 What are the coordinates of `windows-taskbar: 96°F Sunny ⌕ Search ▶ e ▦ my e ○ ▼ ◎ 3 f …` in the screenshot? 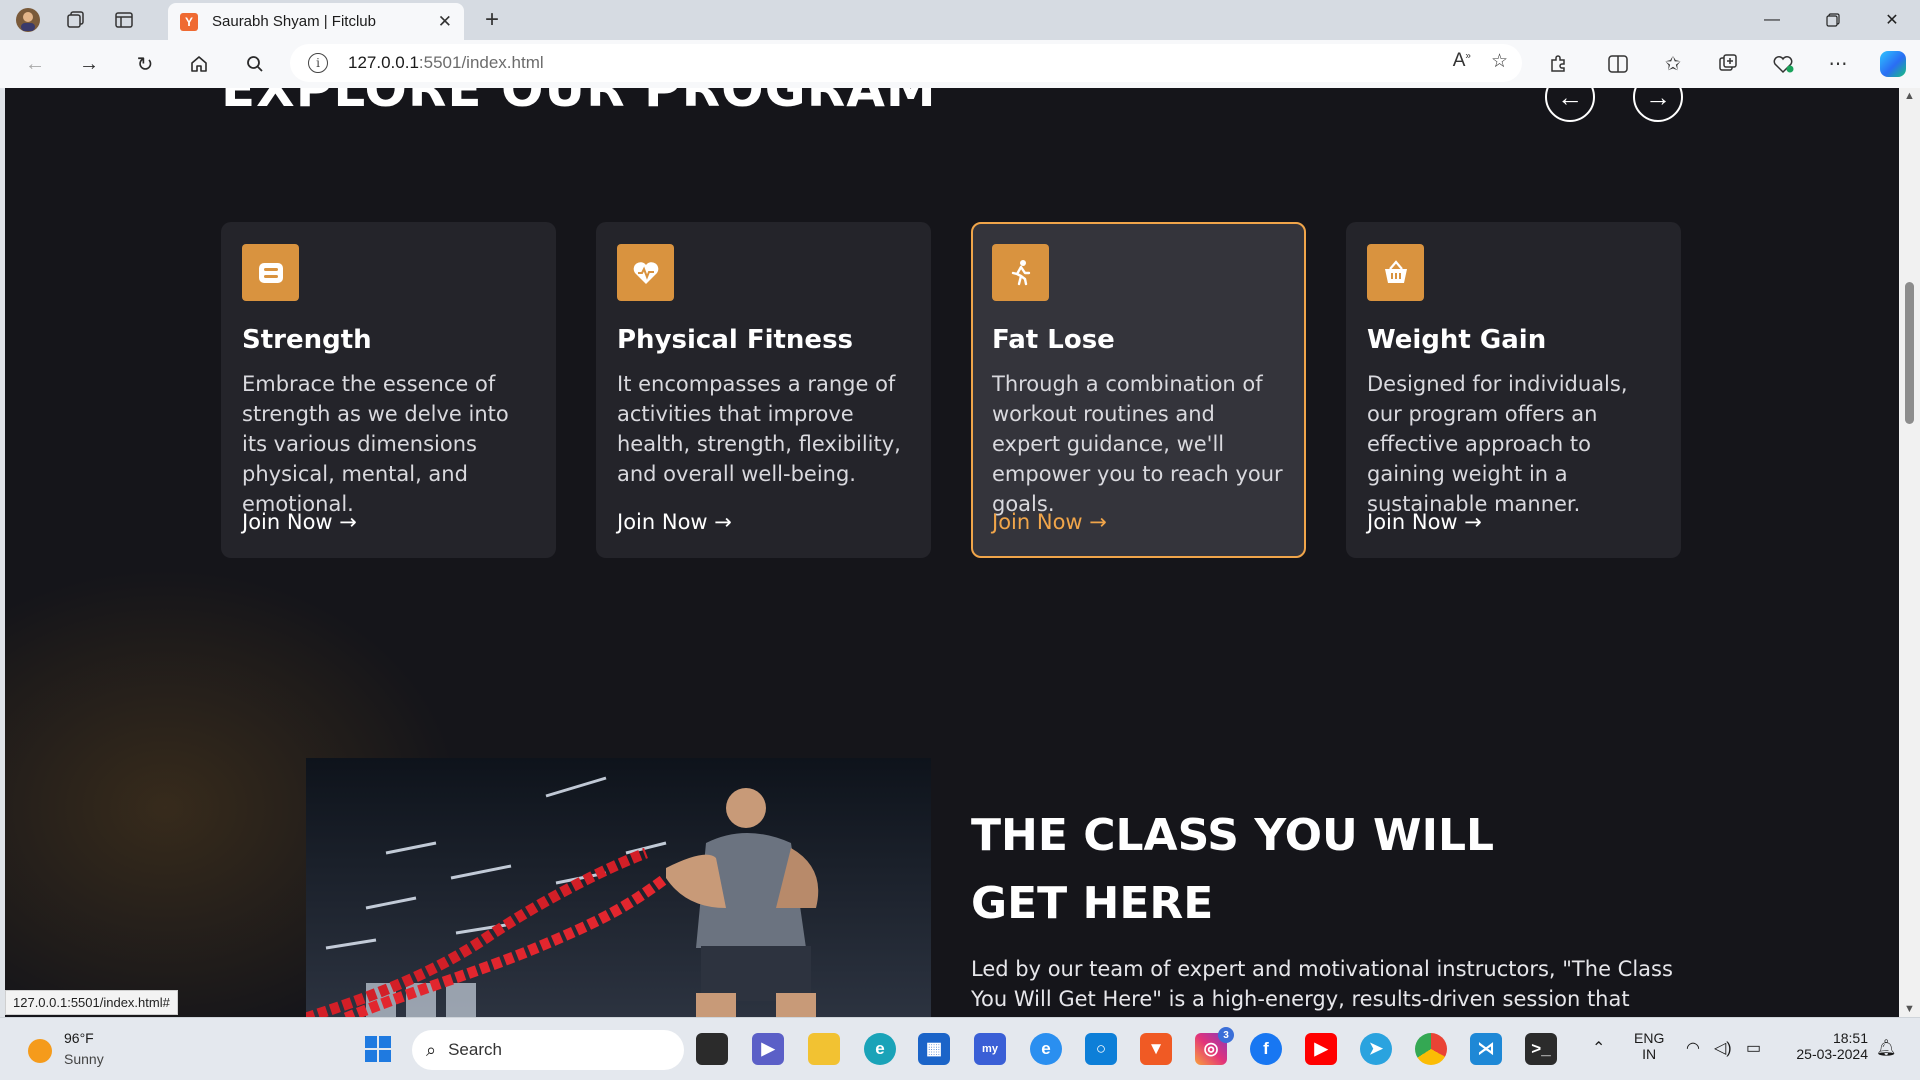 It's located at (960, 1048).